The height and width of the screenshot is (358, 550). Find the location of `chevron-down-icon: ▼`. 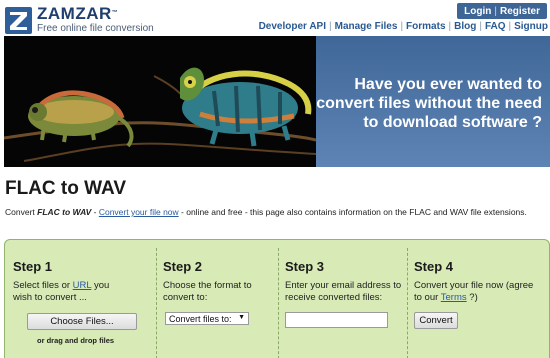

chevron-down-icon: ▼ is located at coordinates (241, 317).